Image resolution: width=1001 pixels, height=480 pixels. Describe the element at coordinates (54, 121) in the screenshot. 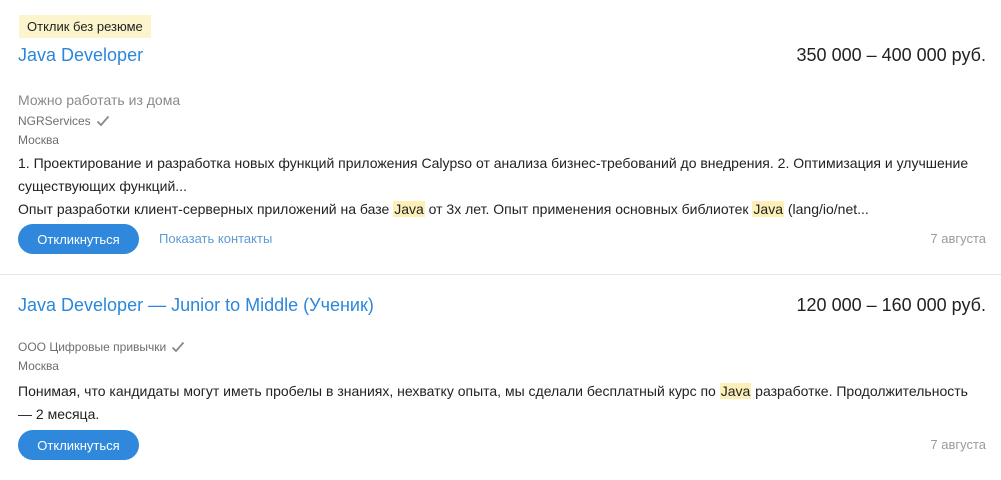

I see `employer-name: NGRServices` at that location.